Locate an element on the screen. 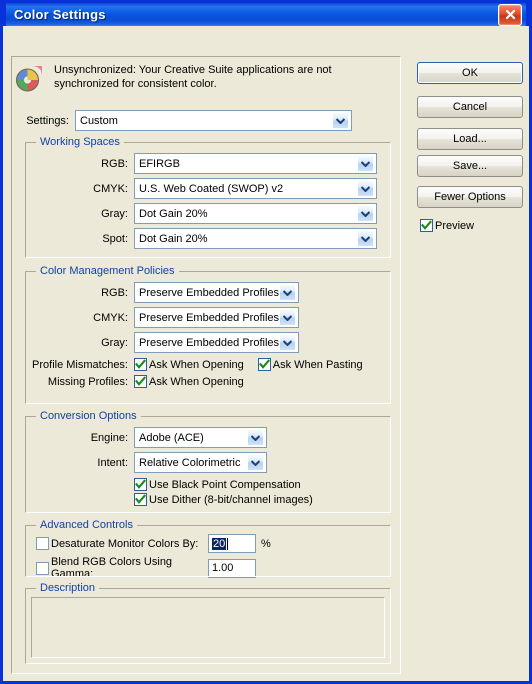 The width and height of the screenshot is (532, 684). ws-gray-label: Gray: is located at coordinates (114, 213).